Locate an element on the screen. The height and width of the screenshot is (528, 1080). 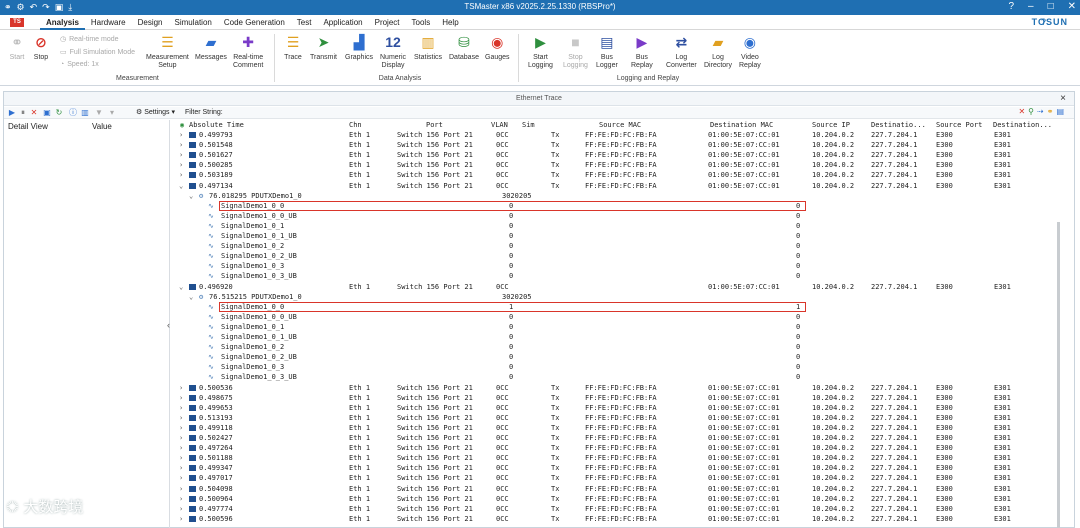
signal-row: ∿ SignalDemo1_0_1 0 0 is located at coordinates (618, 226).